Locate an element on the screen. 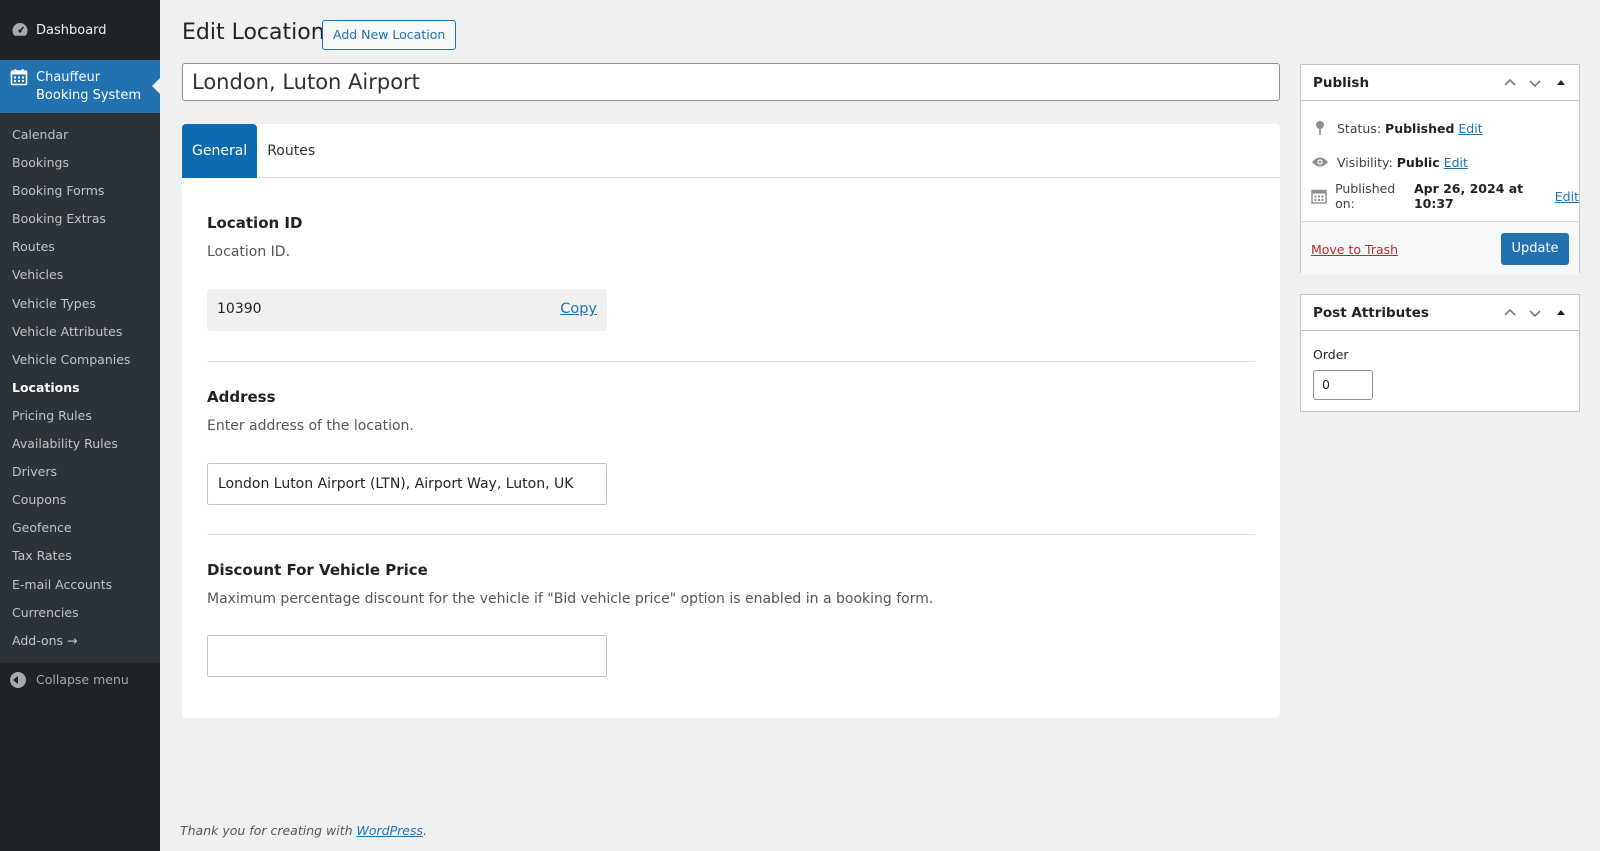 The width and height of the screenshot is (1600, 851). wordpress-link: WordPress is located at coordinates (390, 830).